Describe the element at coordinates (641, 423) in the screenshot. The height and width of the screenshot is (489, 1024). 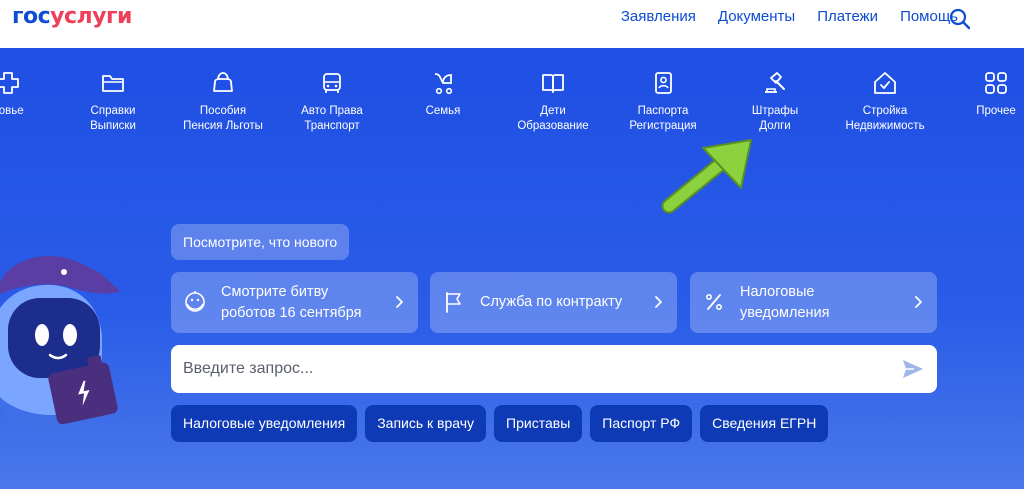
I see `chip-passport: Паспорт РФ` at that location.